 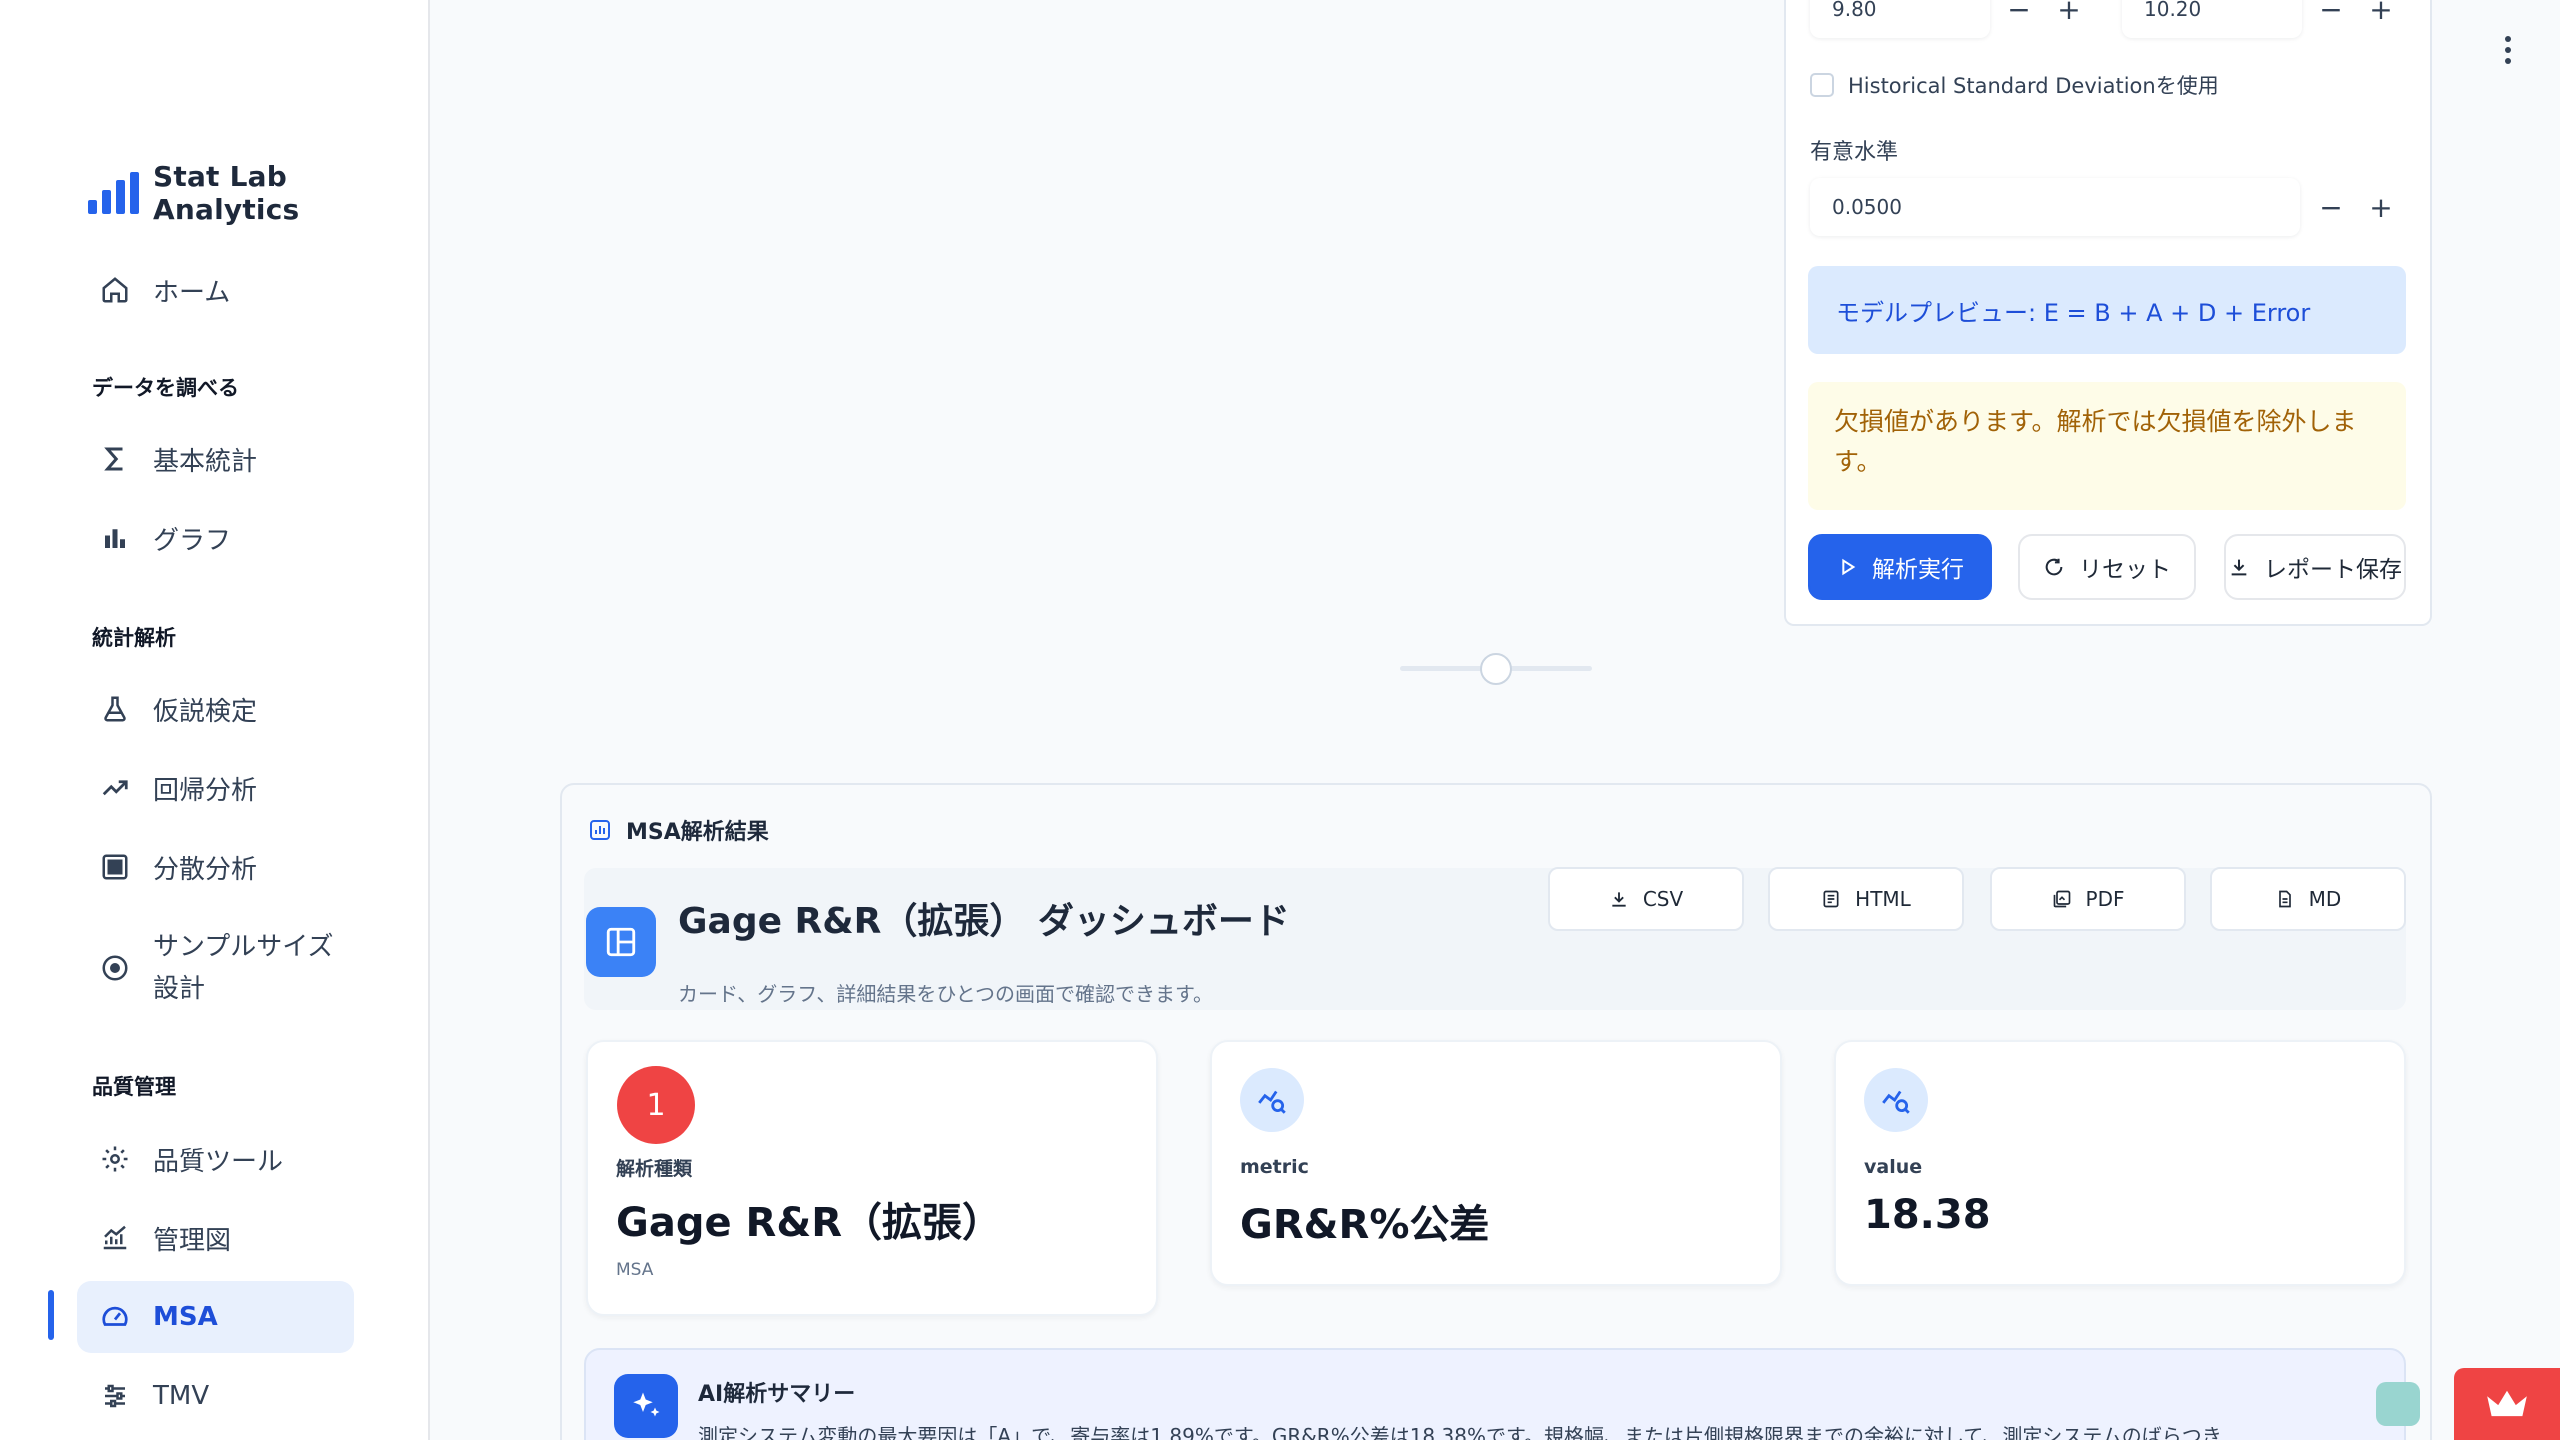 What do you see at coordinates (1663, 899) in the screenshot?
I see `export-csv-label: CSV` at bounding box center [1663, 899].